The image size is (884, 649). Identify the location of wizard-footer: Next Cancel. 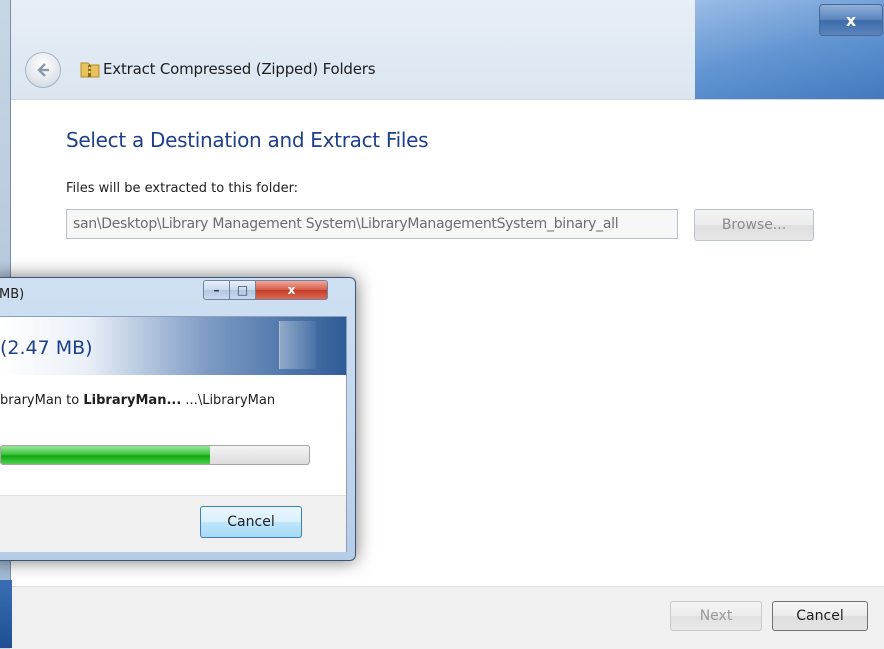
(447, 617).